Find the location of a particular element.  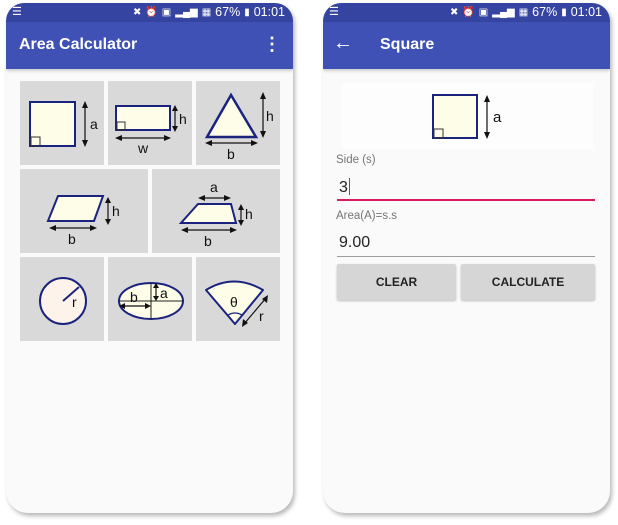

area-output-underline is located at coordinates (466, 256).